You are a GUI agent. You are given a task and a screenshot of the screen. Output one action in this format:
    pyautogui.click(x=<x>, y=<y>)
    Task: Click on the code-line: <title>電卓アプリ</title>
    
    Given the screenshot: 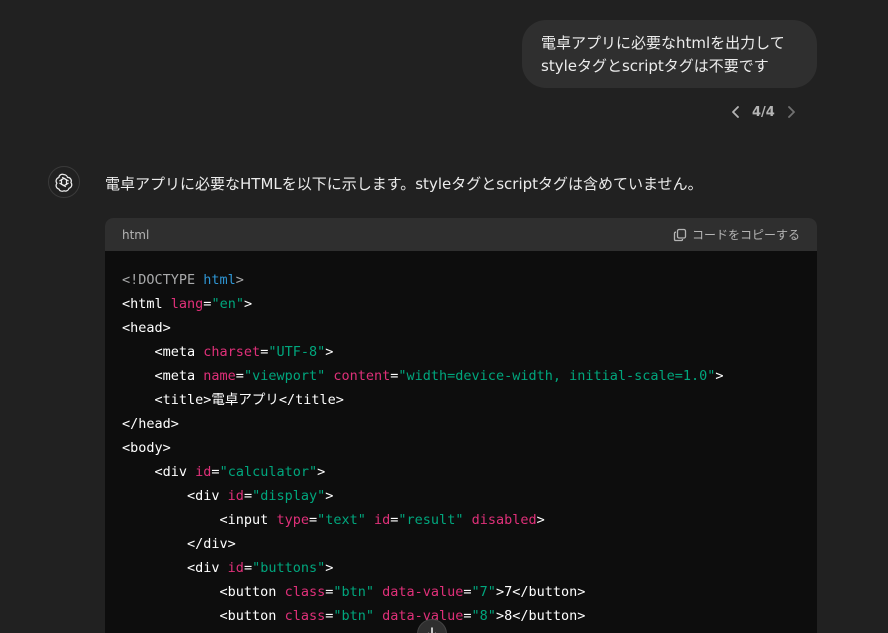 What is the action you would take?
    pyautogui.click(x=233, y=400)
    